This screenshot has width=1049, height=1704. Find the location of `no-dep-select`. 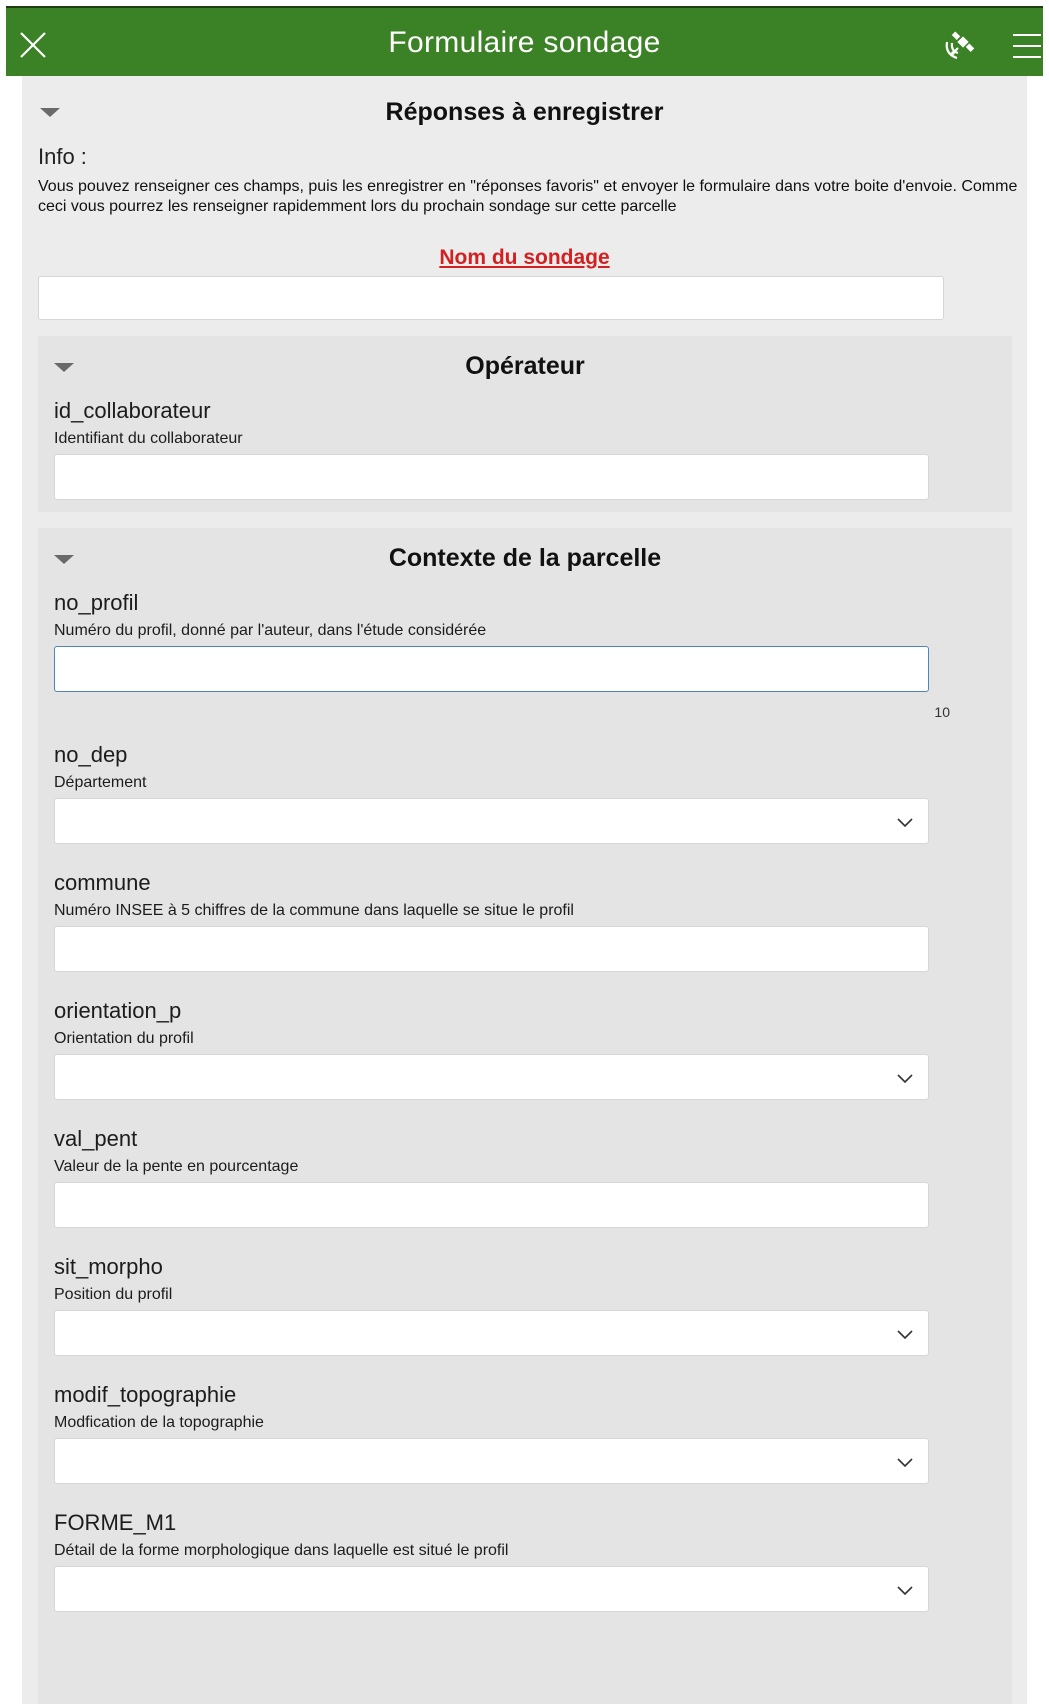

no-dep-select is located at coordinates (491, 821).